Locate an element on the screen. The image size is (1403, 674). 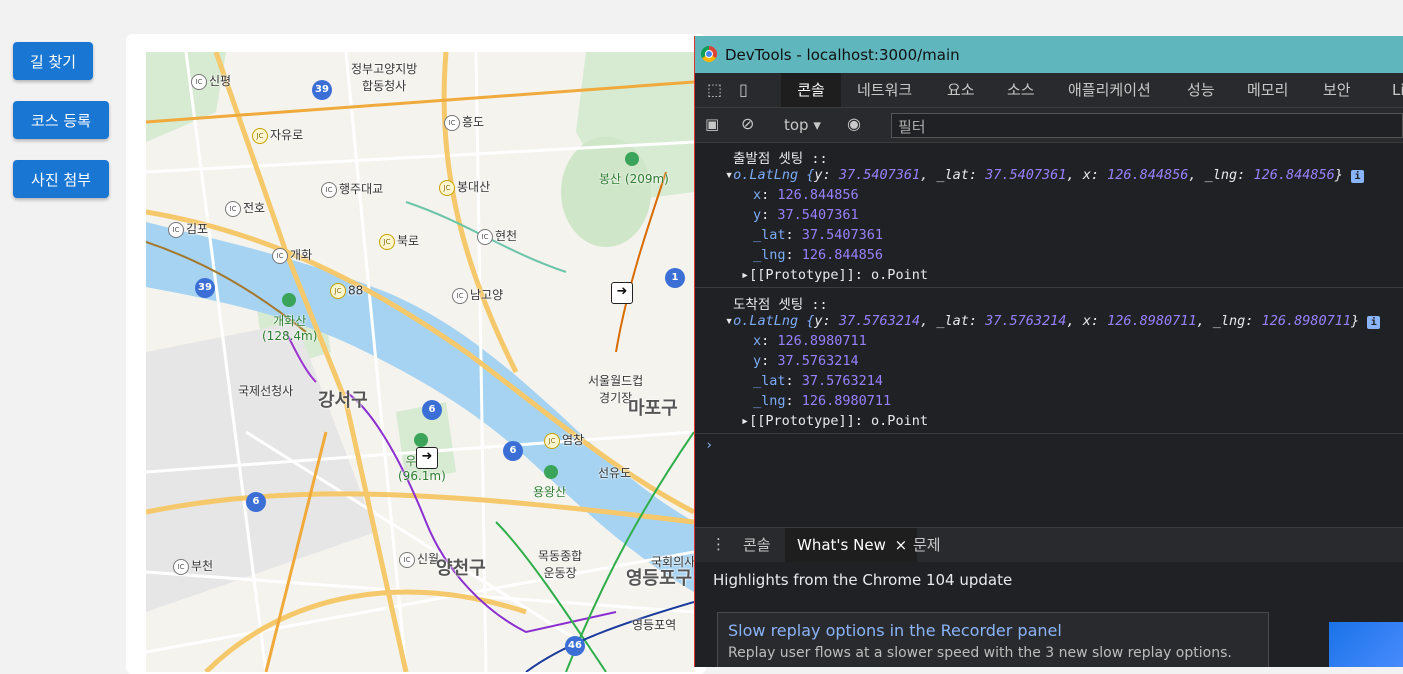
tab-security: 보안 is located at coordinates (1337, 90).